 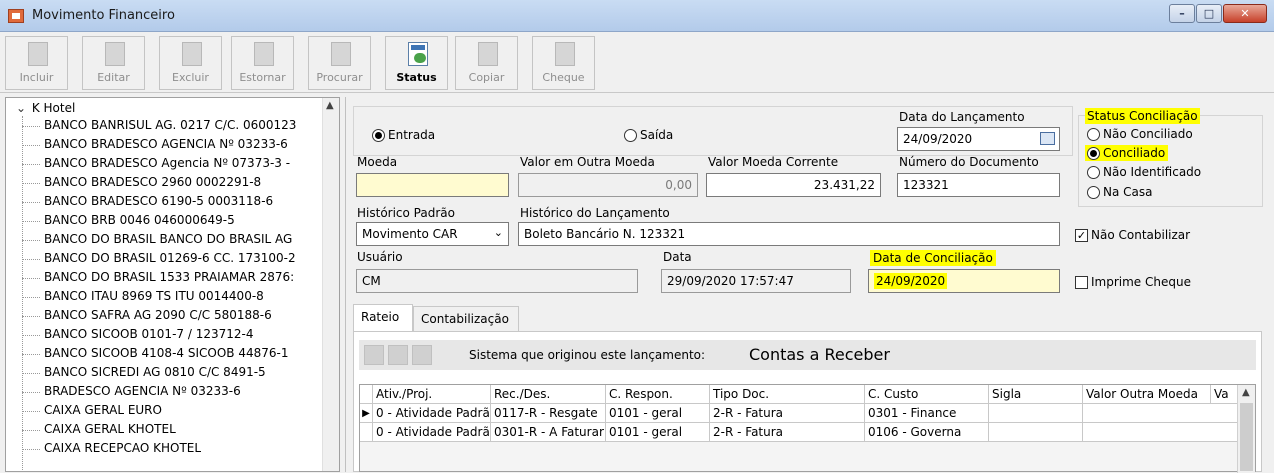 What do you see at coordinates (156, 240) in the screenshot?
I see `tree-item: BANCO DO BRASIL BANCO DO BRASIL AG` at bounding box center [156, 240].